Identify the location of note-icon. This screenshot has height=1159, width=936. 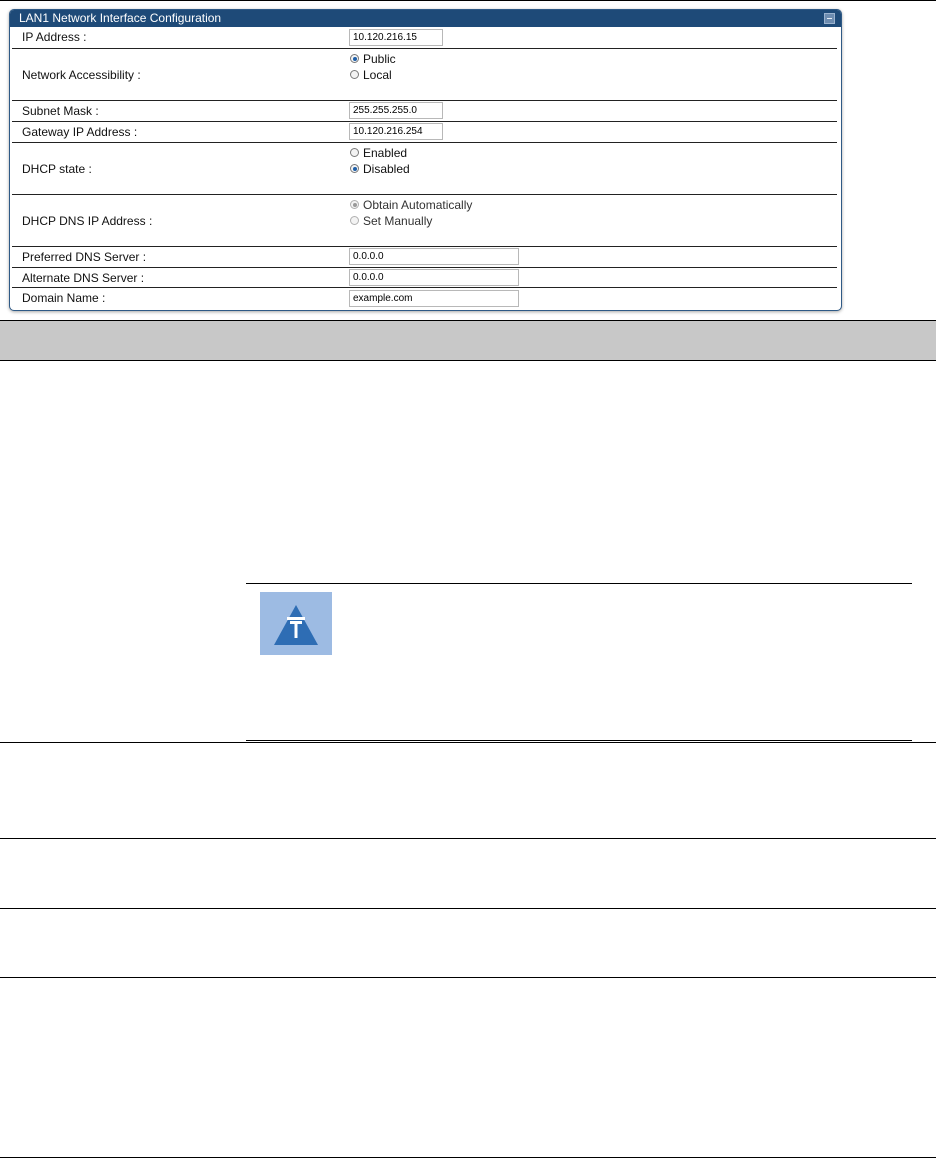
(296, 623).